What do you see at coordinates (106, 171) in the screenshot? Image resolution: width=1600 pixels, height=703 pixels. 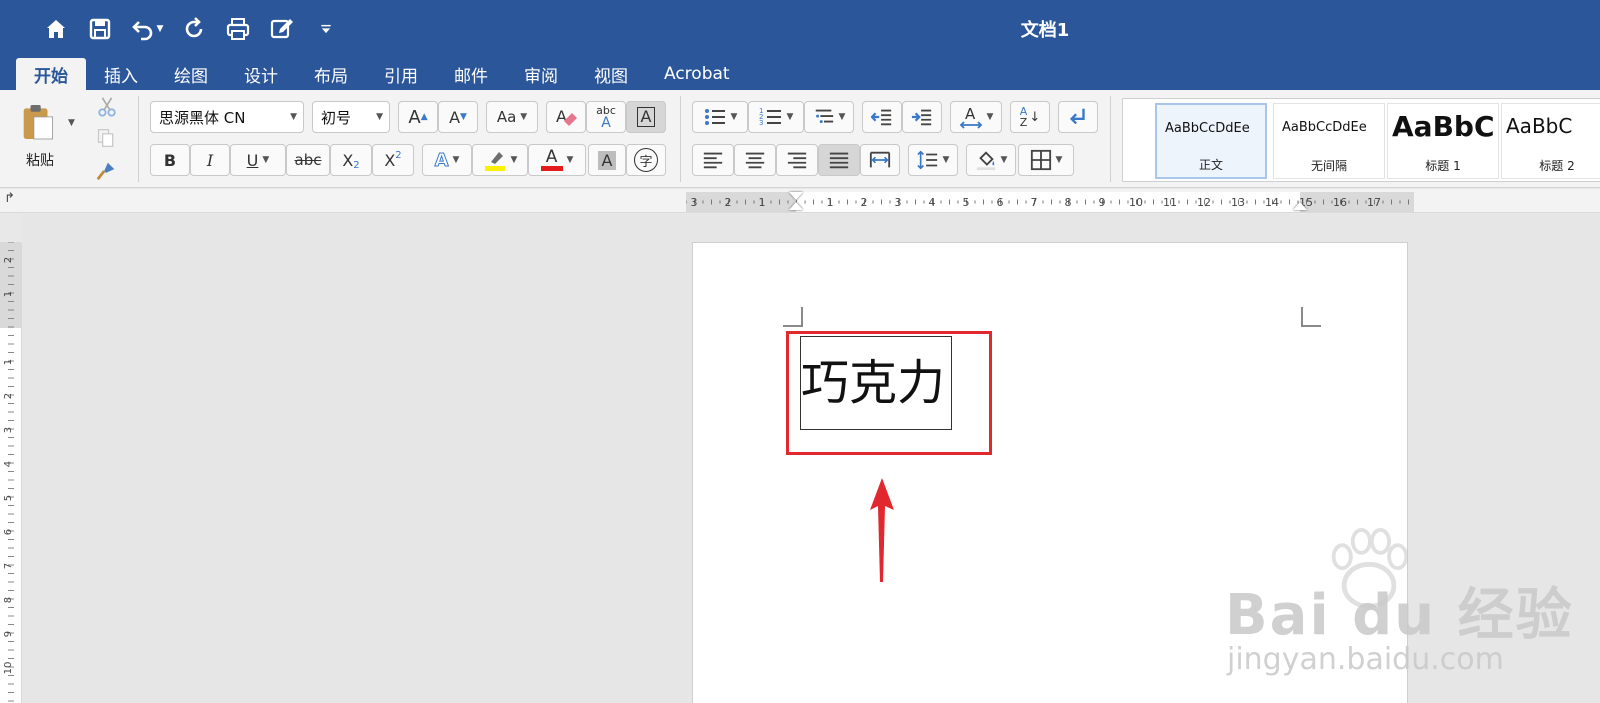 I see `format-painter-icon` at bounding box center [106, 171].